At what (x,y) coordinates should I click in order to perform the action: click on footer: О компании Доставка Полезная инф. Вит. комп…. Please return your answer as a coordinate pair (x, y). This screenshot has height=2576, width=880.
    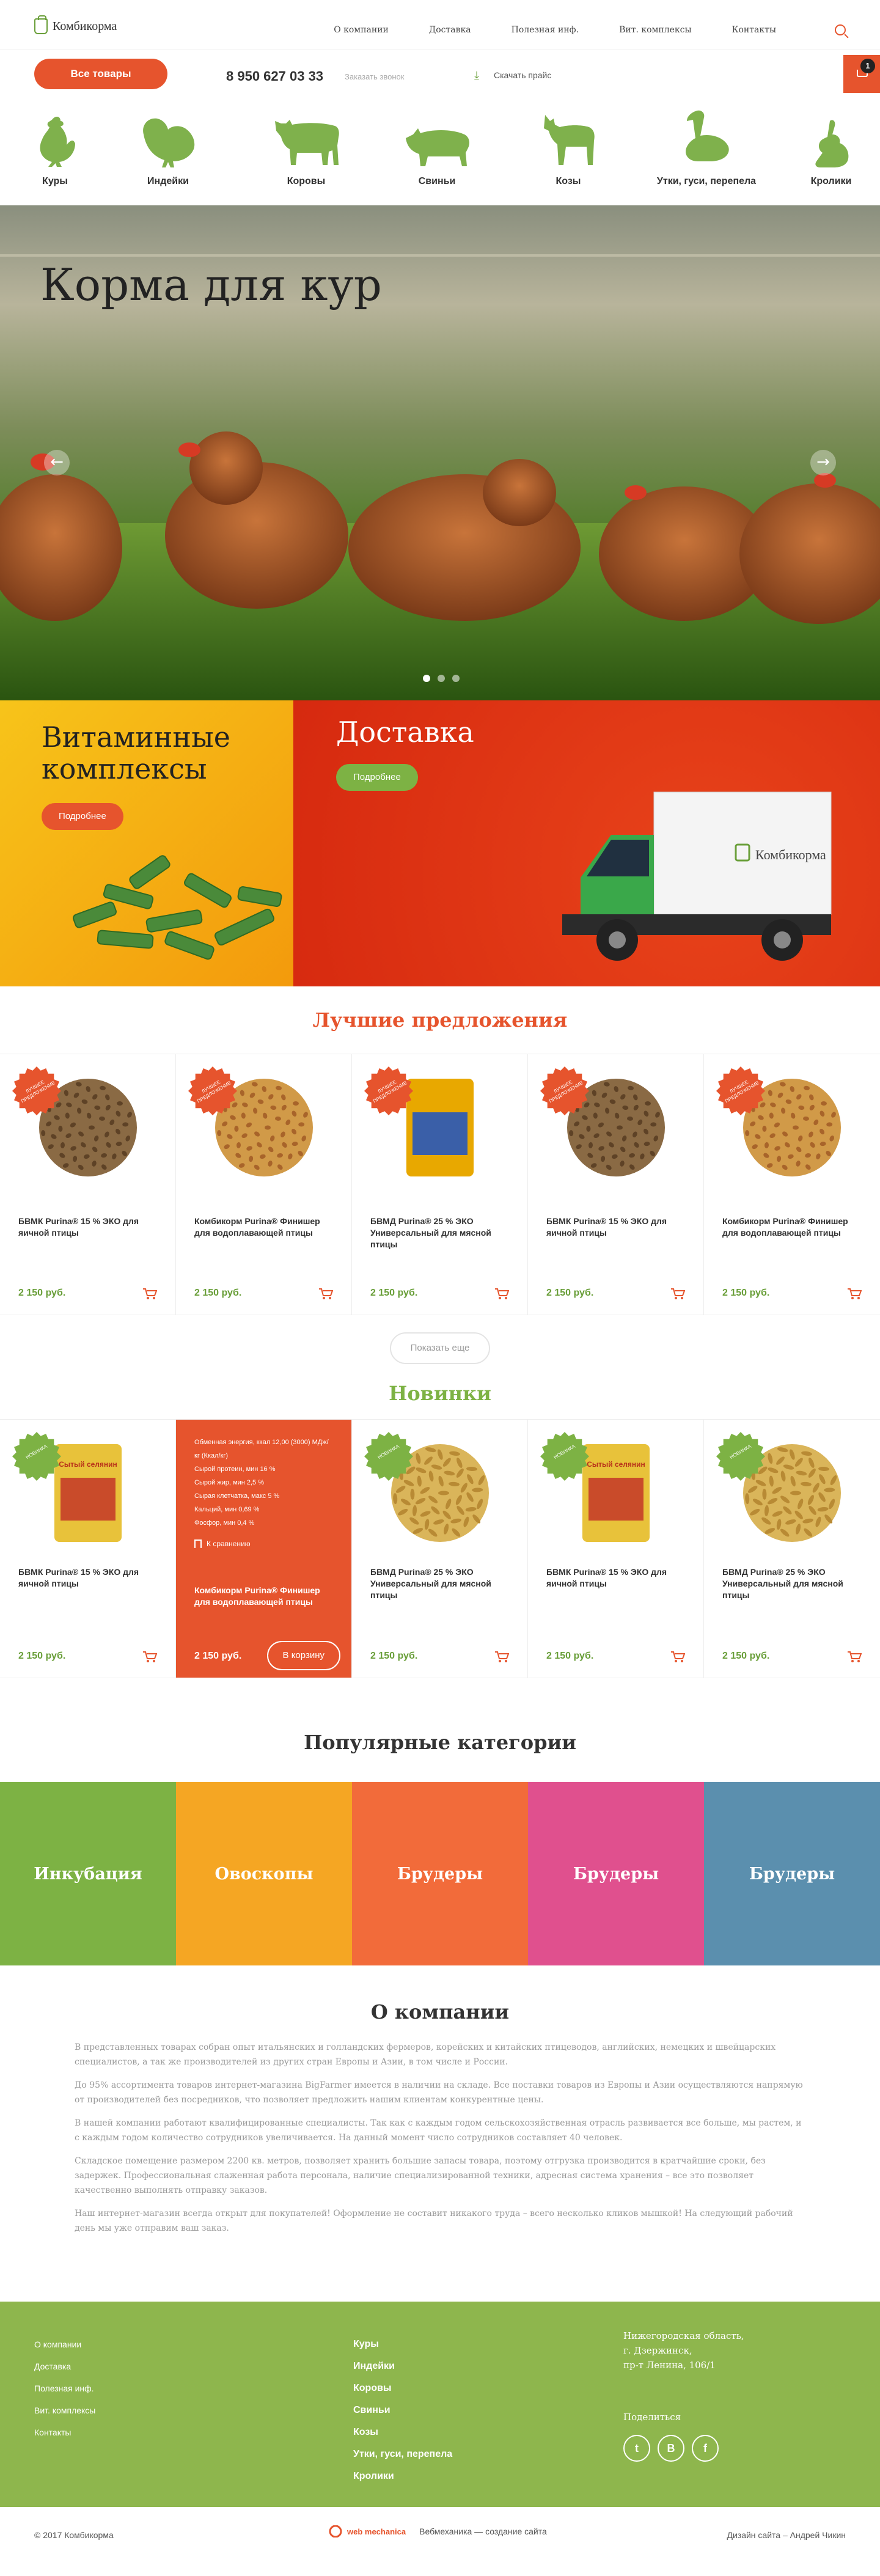
    Looking at the image, I should click on (440, 2404).